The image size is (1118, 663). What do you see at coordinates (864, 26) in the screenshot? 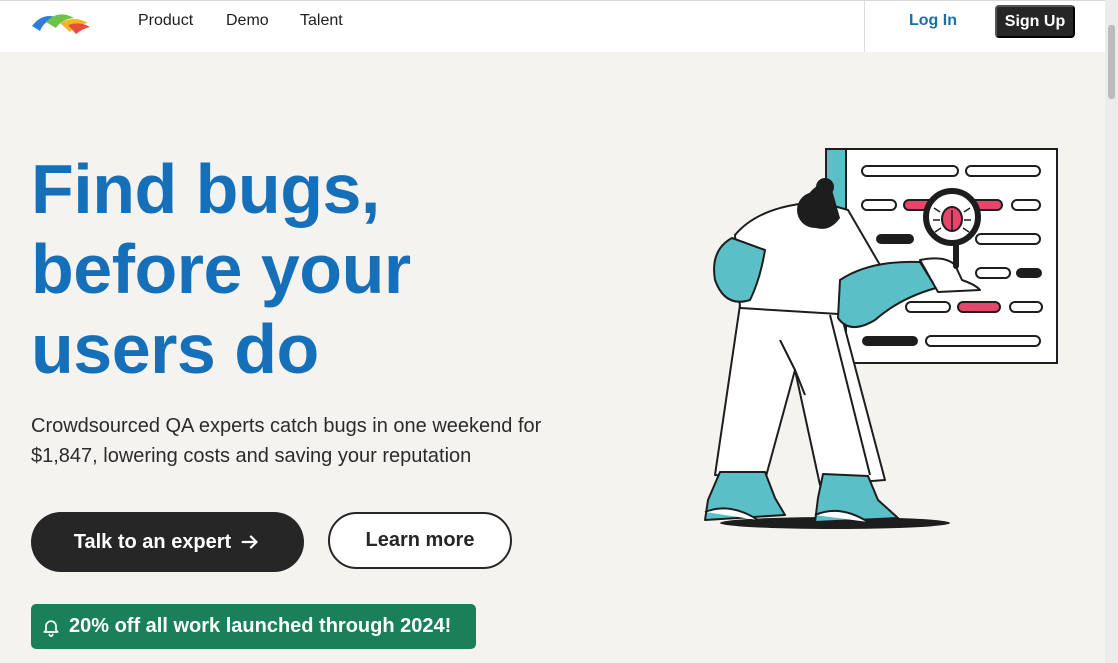
I see `nav-divider` at bounding box center [864, 26].